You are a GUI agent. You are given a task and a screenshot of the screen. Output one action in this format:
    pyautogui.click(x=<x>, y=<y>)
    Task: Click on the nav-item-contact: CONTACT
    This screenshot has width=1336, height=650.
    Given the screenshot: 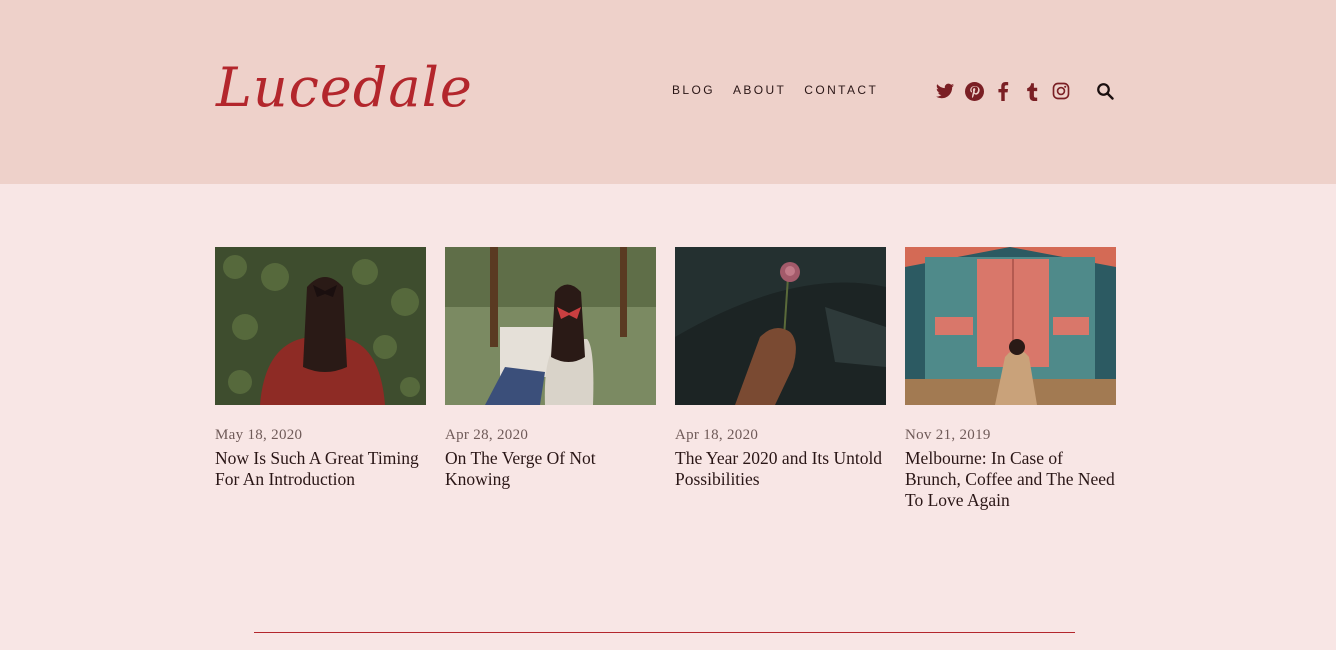 What is the action you would take?
    pyautogui.click(x=841, y=90)
    